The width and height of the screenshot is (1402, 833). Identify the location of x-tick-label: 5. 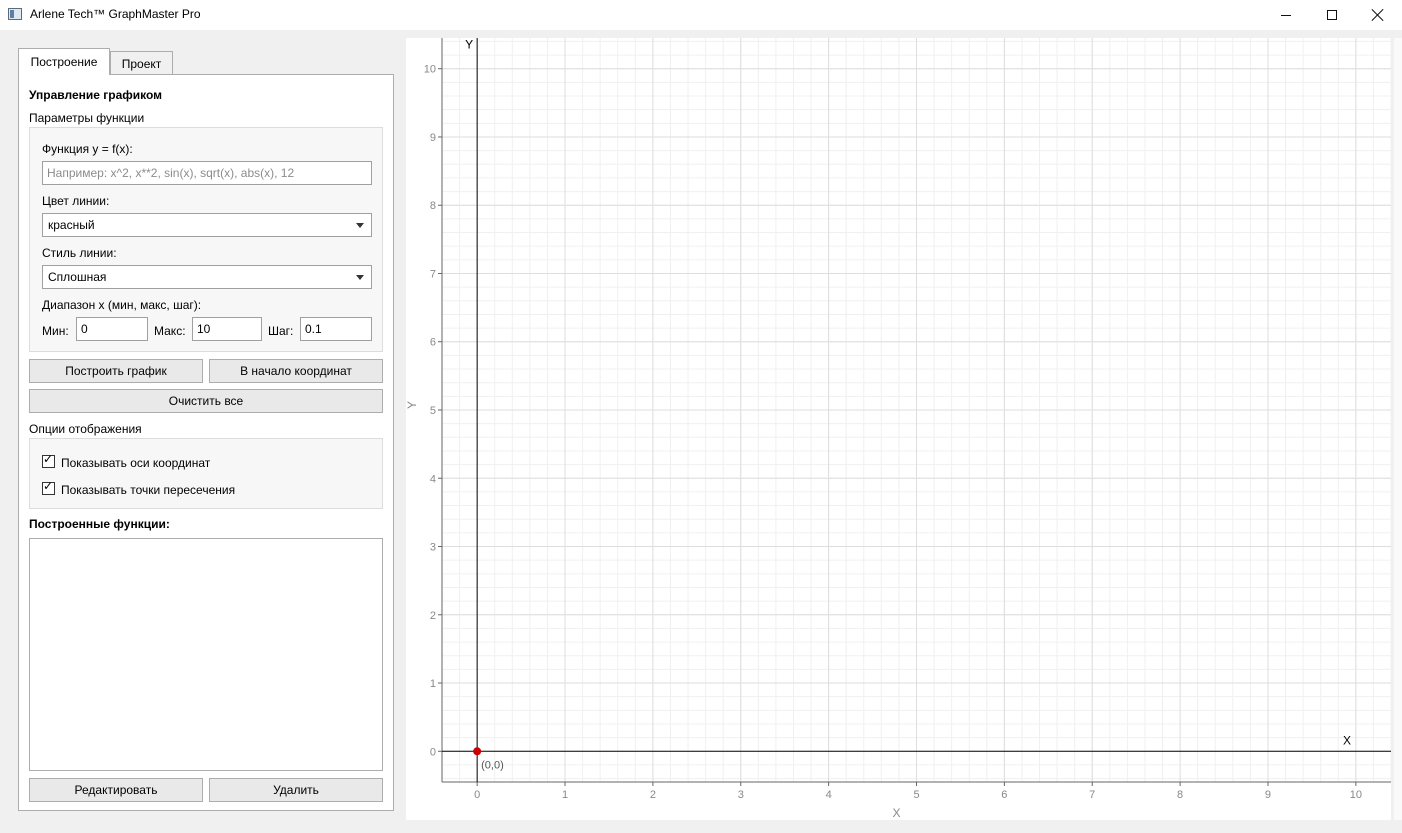
(916, 795).